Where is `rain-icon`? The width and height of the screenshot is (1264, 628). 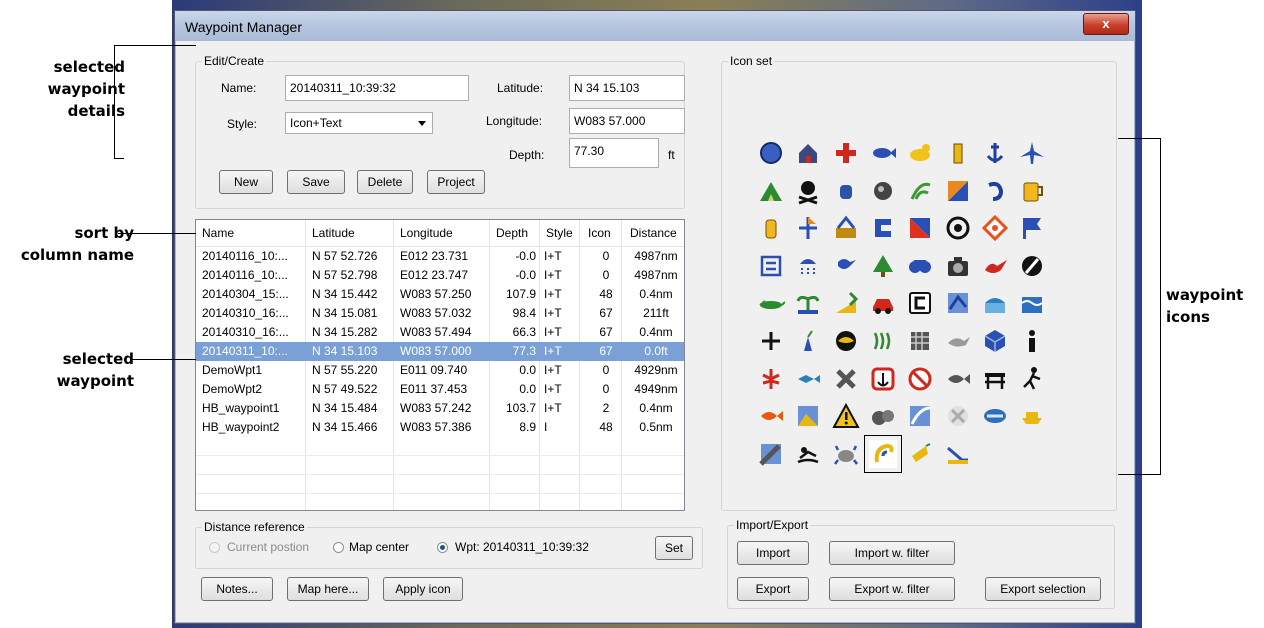 rain-icon is located at coordinates (808, 266).